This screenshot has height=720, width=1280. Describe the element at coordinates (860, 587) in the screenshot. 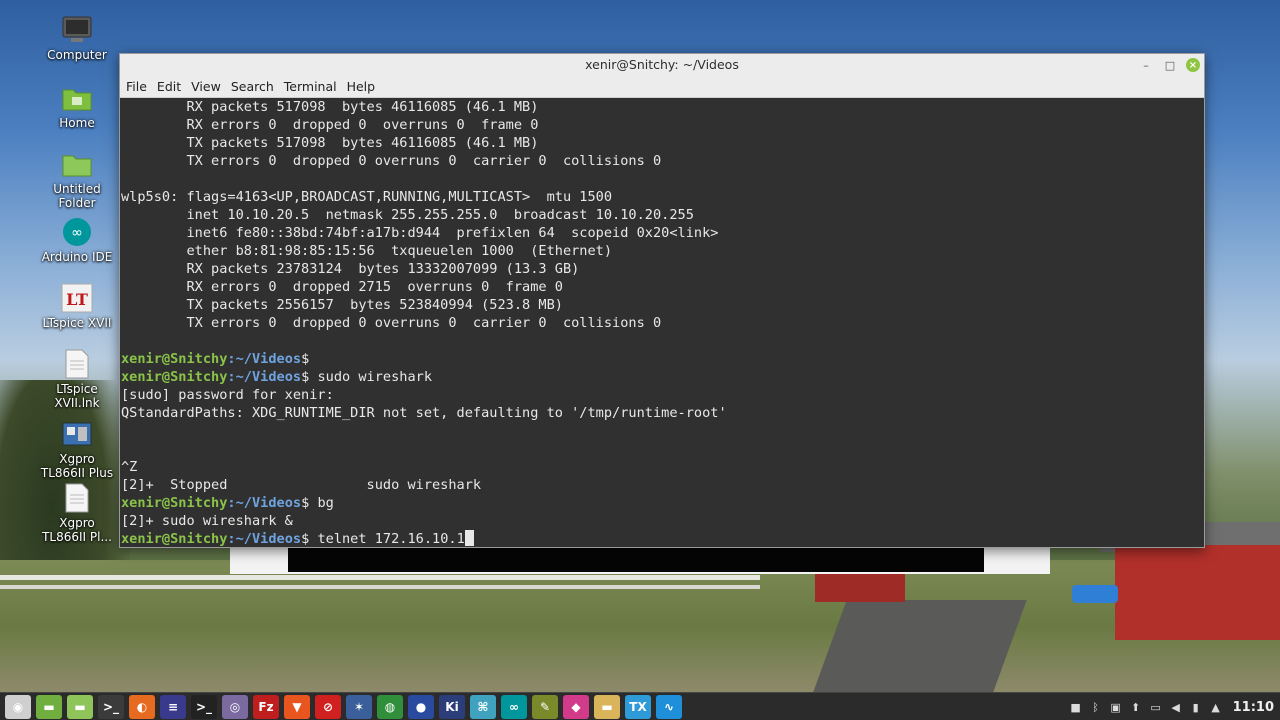

I see `background-barn-far` at that location.